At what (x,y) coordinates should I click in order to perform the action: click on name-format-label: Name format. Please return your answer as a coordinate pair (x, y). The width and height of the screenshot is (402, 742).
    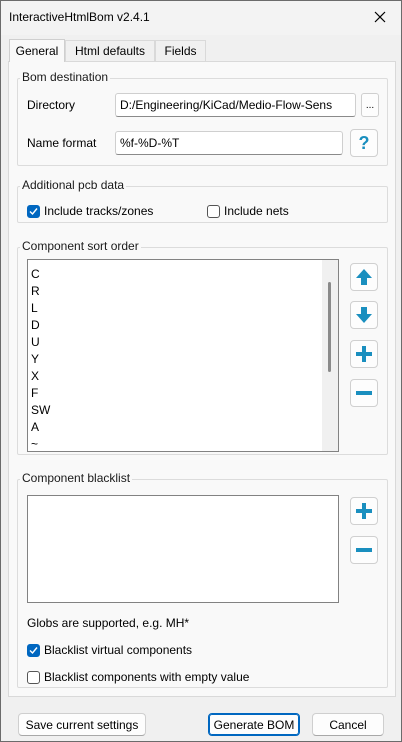
    Looking at the image, I should click on (62, 143).